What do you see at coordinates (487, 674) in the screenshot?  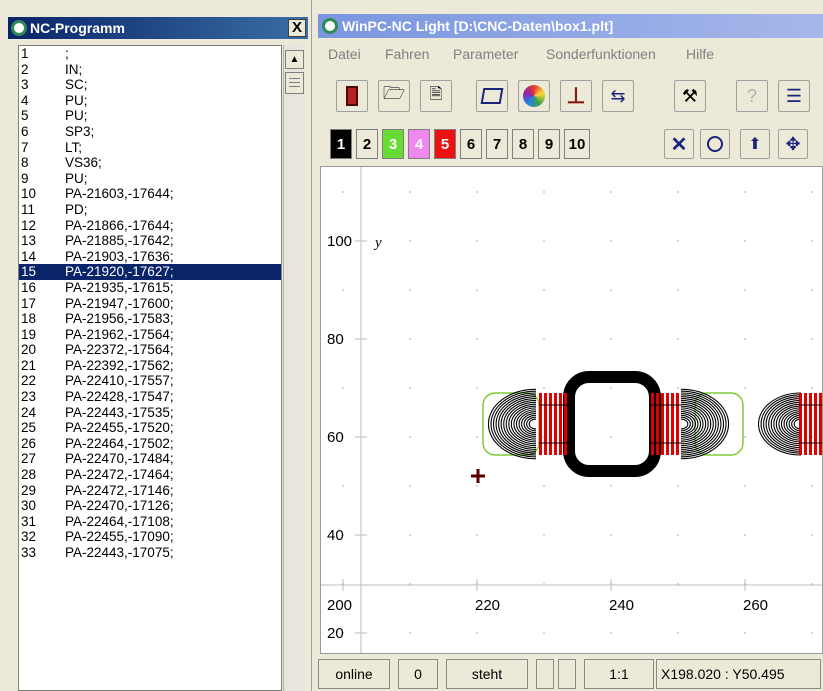 I see `machine-state: steht` at bounding box center [487, 674].